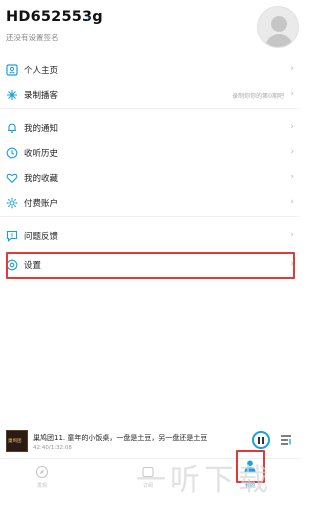 This screenshot has height=507, width=320. Describe the element at coordinates (32, 37) in the screenshot. I see `profile-signature: 还没有设置签名` at that location.